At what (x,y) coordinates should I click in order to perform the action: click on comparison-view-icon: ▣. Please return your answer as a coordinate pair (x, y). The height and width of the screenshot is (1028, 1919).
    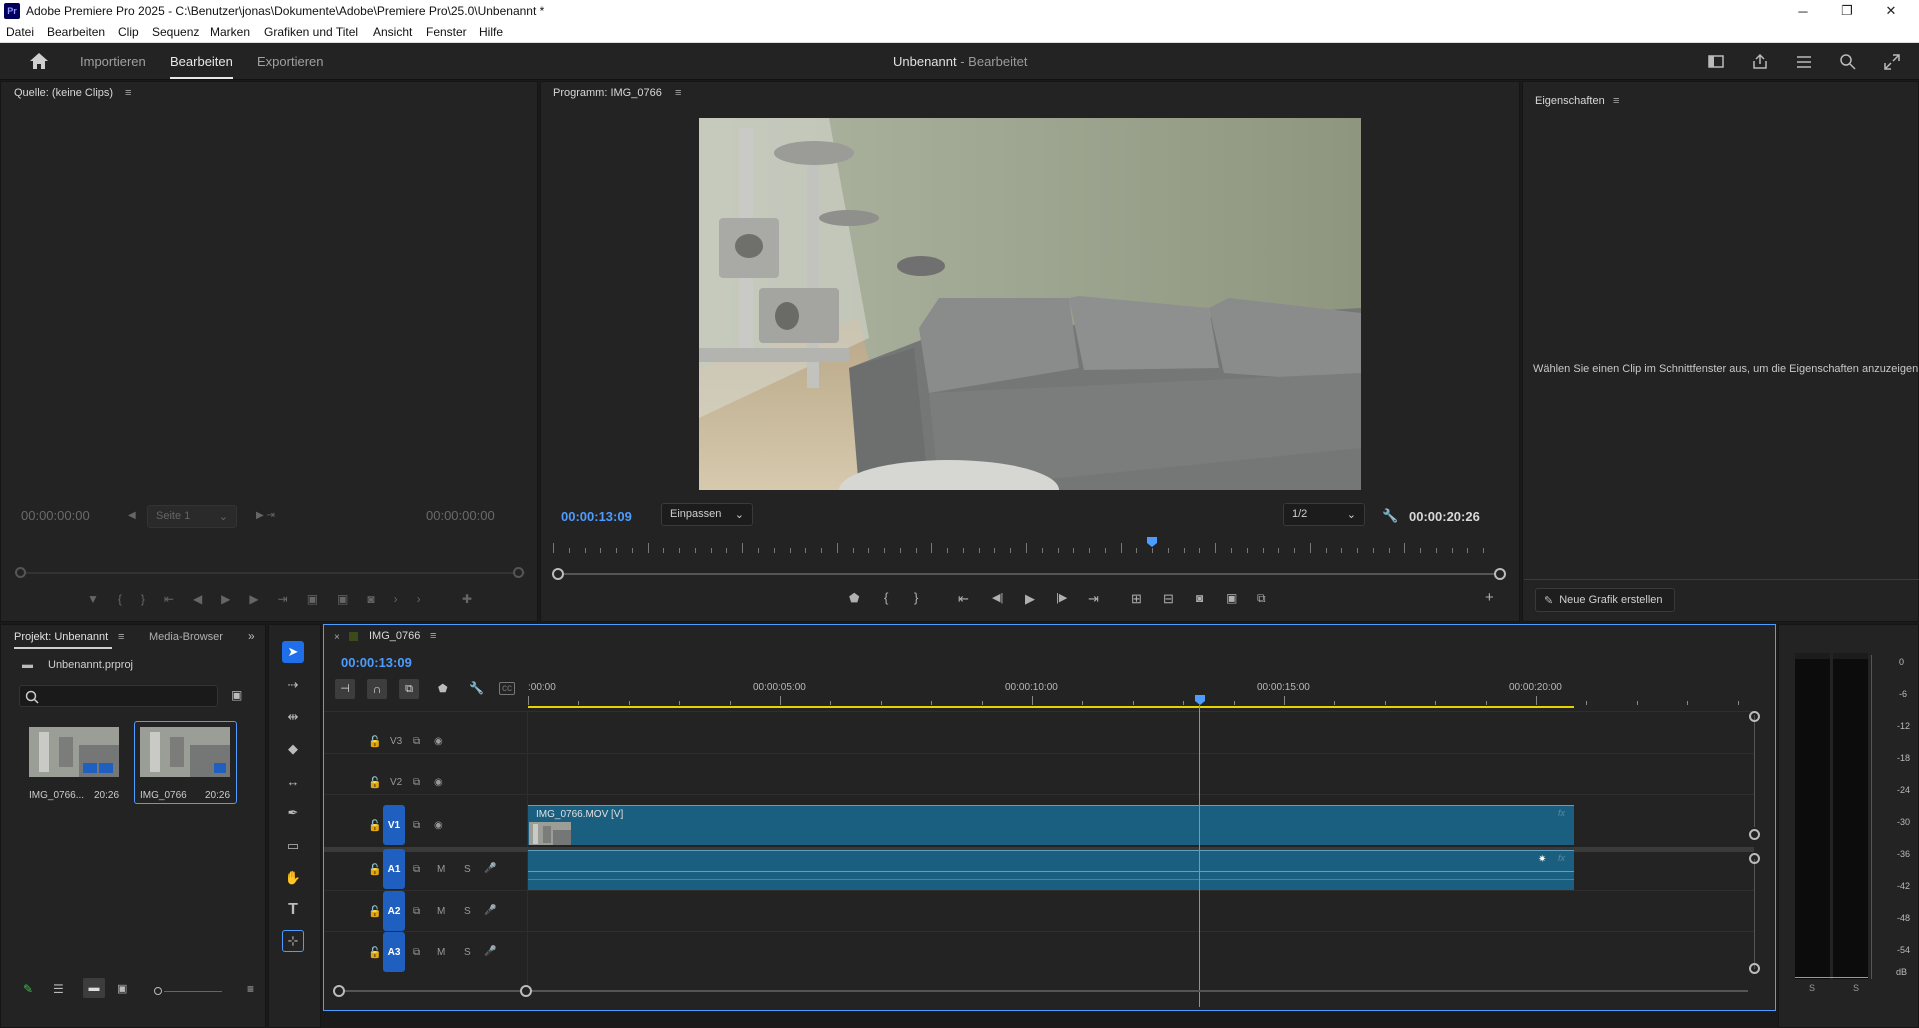
    Looking at the image, I should click on (1231, 598).